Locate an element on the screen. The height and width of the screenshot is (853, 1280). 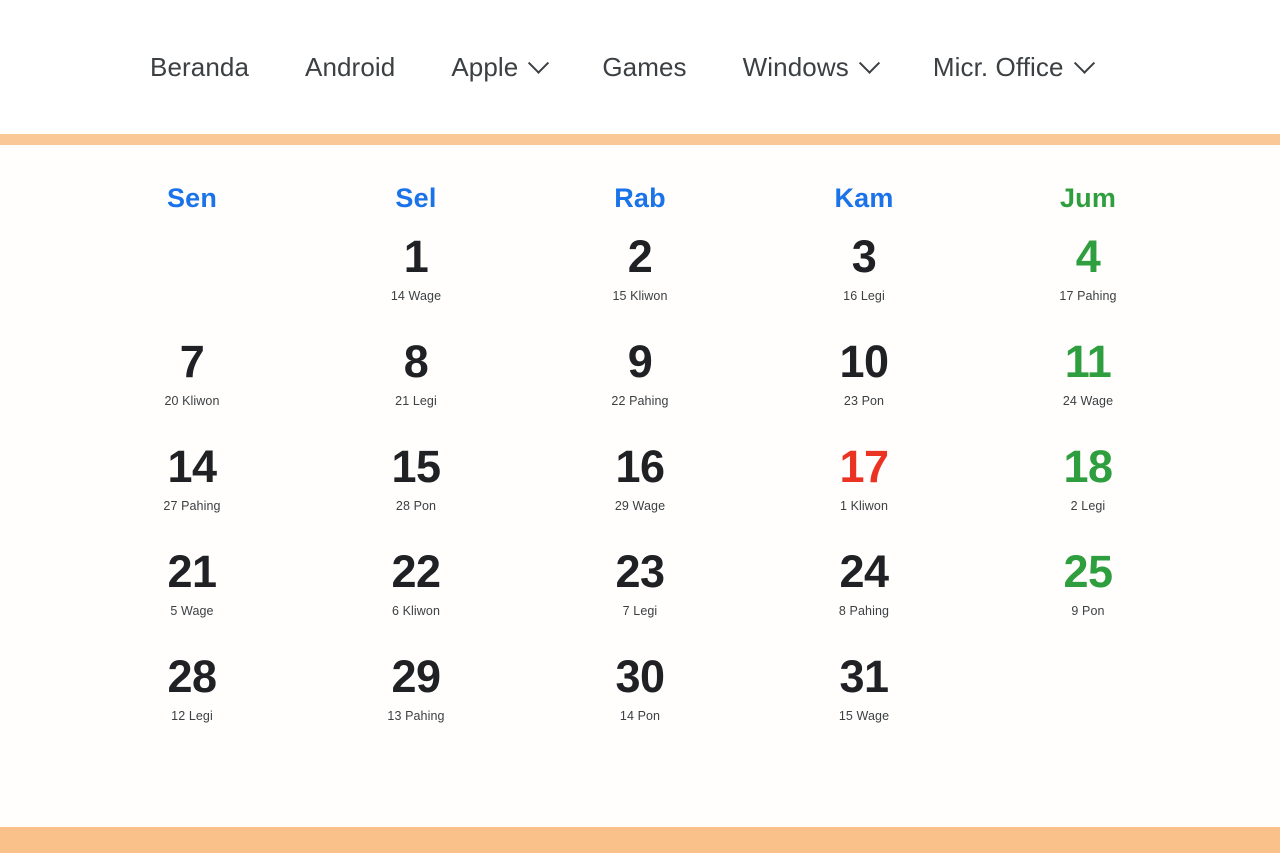
day-number: 29 is located at coordinates (416, 676).